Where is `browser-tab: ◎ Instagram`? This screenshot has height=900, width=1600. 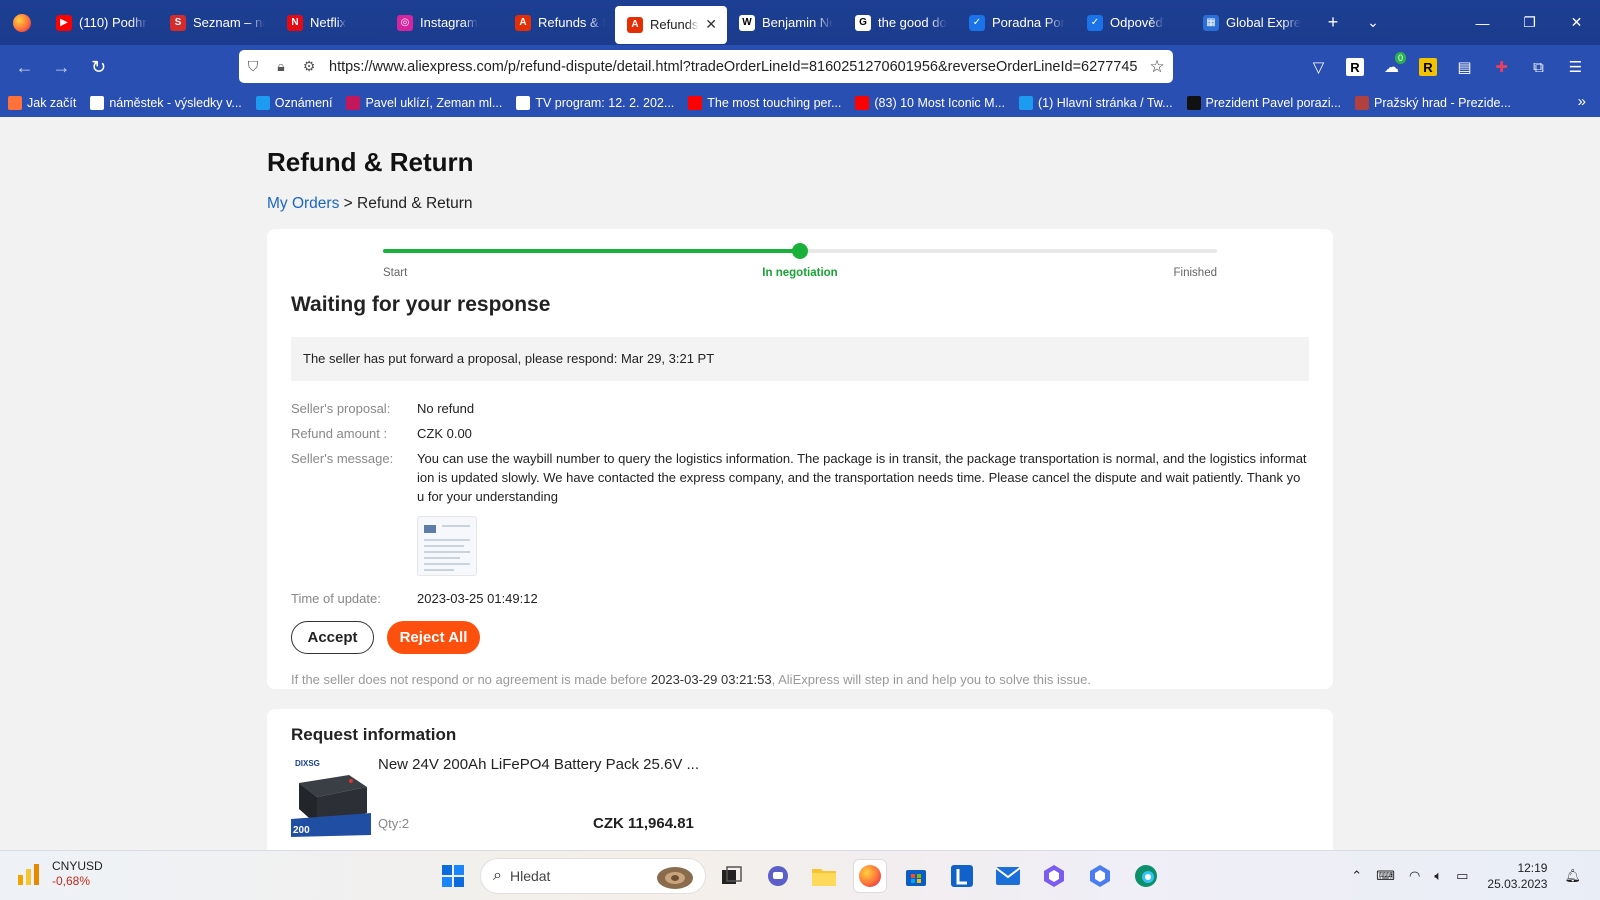
browser-tab: ◎ Instagram is located at coordinates (444, 22).